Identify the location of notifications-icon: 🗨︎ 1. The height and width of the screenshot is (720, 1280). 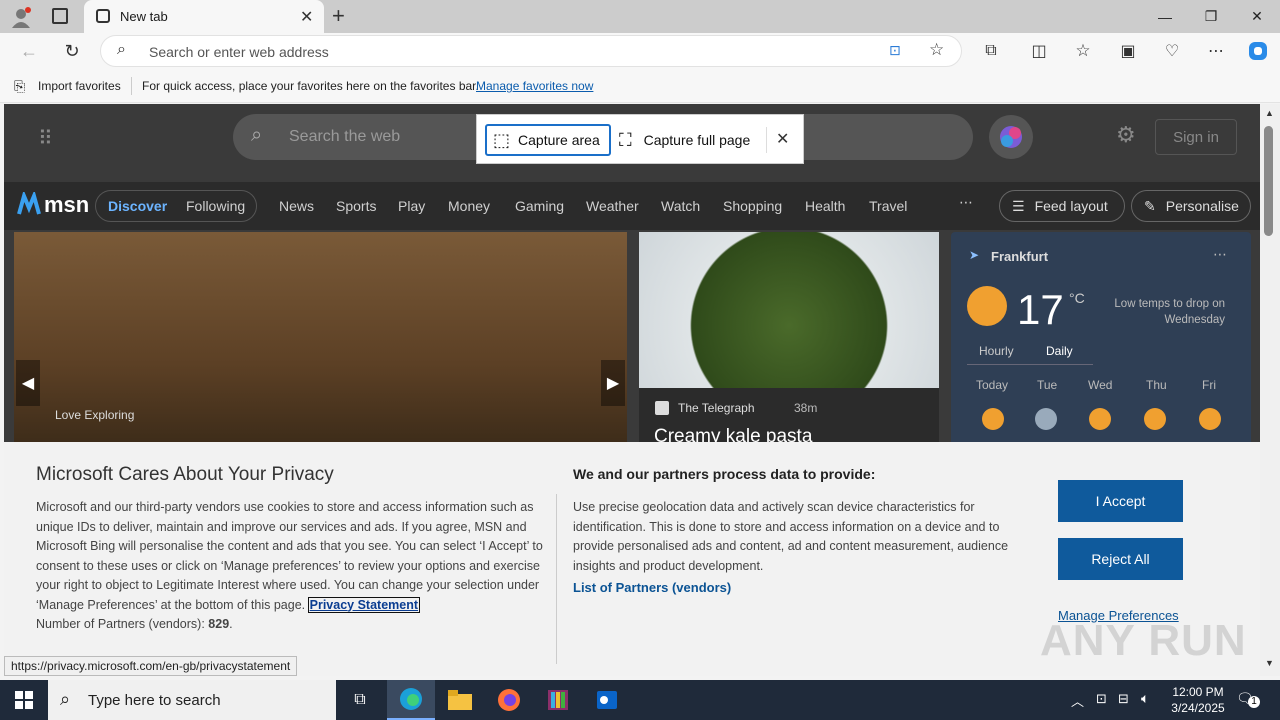
(1248, 700).